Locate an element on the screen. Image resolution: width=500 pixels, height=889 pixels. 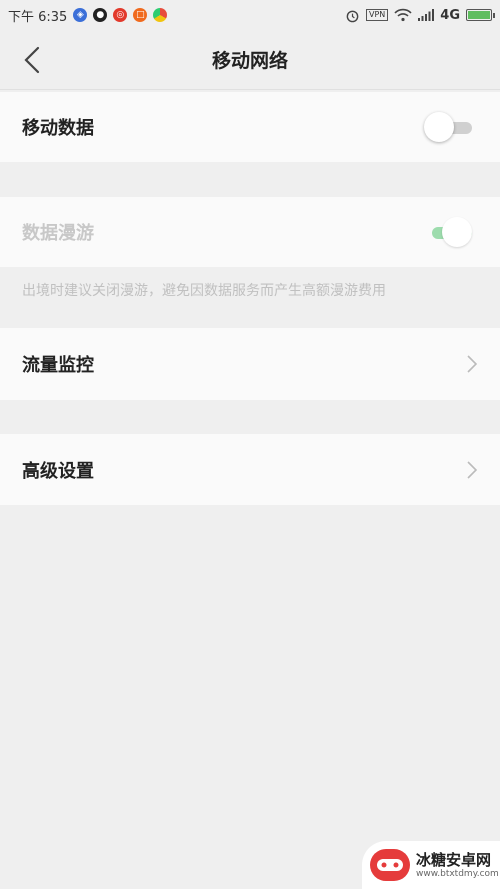
mobile-data-label: 移动数据 is located at coordinates (58, 128).